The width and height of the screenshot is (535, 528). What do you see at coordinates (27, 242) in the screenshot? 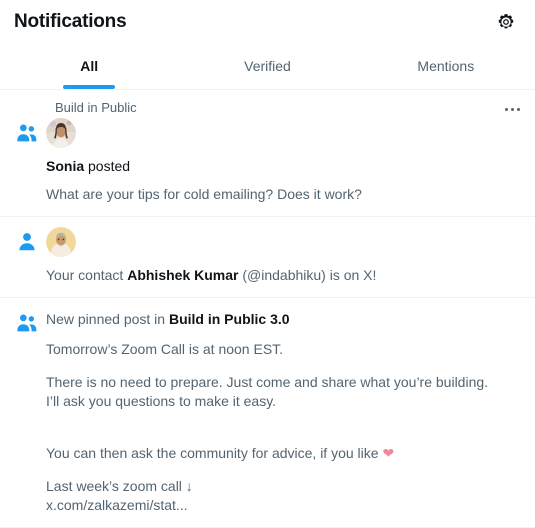
I see `person-icon` at bounding box center [27, 242].